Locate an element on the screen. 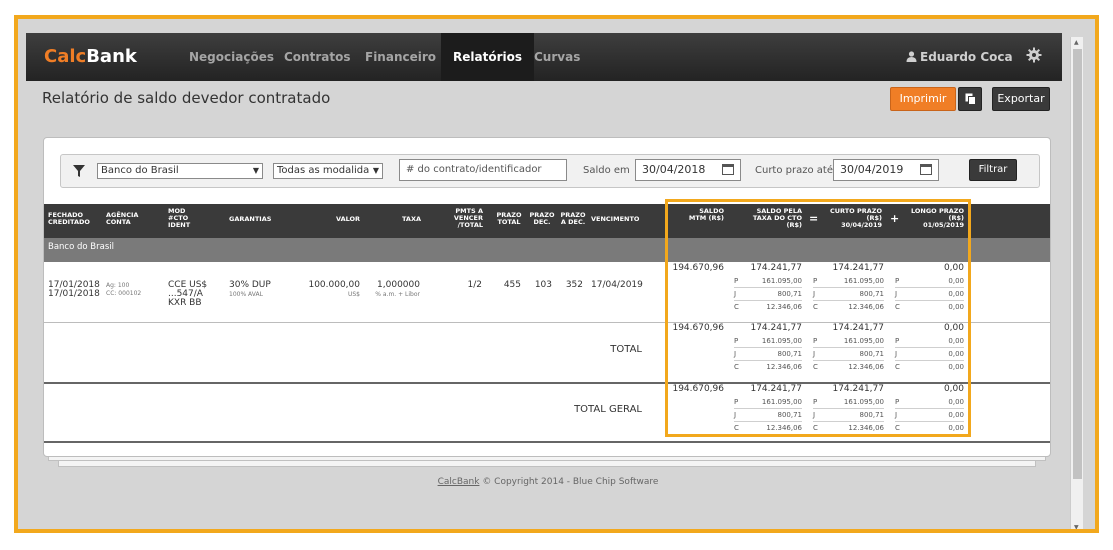  col-agencia: AGÊNCIA CONTA is located at coordinates (122, 218).